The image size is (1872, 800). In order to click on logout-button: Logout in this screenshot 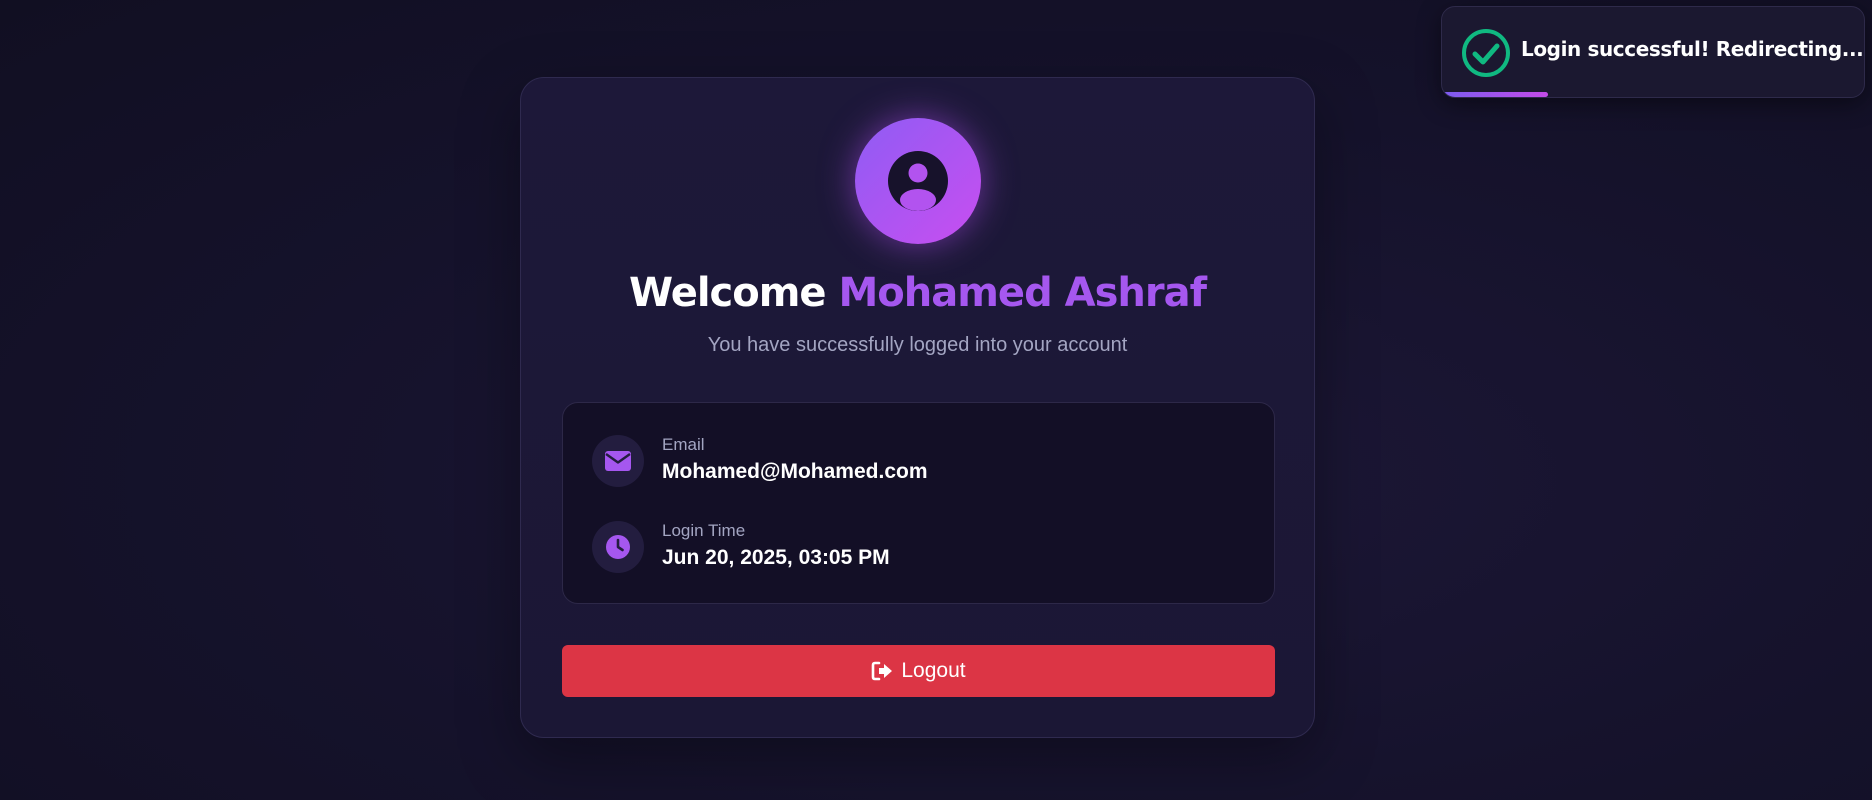, I will do `click(918, 671)`.